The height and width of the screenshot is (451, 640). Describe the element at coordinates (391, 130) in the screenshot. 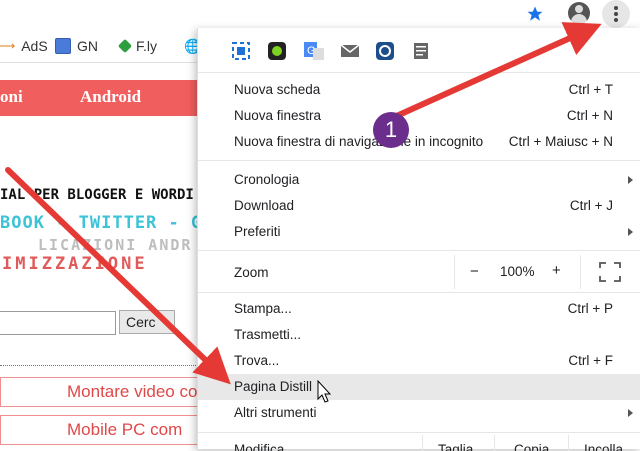

I see `step-badge: 1` at that location.